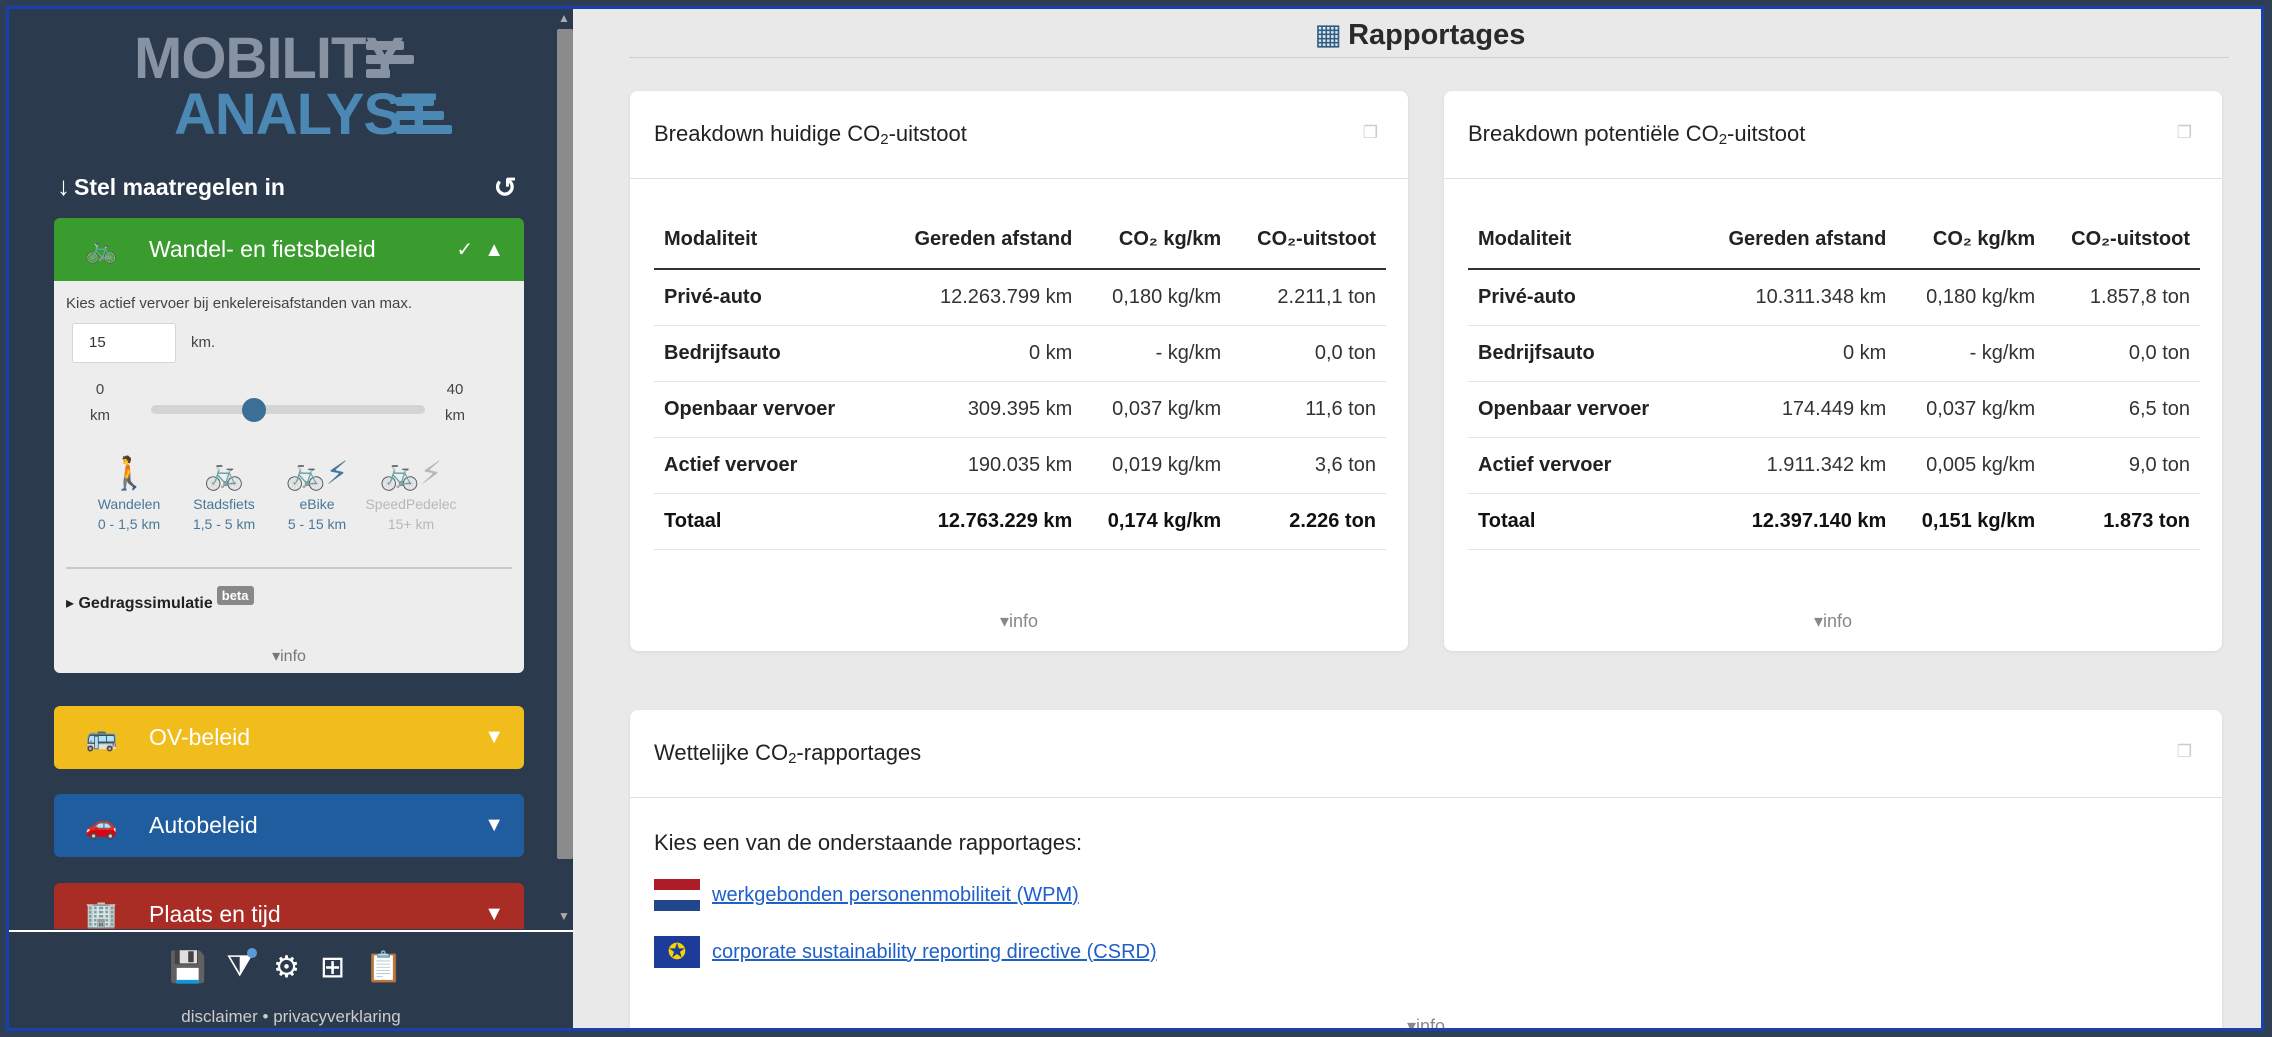  Describe the element at coordinates (1437, 35) in the screenshot. I see `page-title-label: Rapportages` at that location.